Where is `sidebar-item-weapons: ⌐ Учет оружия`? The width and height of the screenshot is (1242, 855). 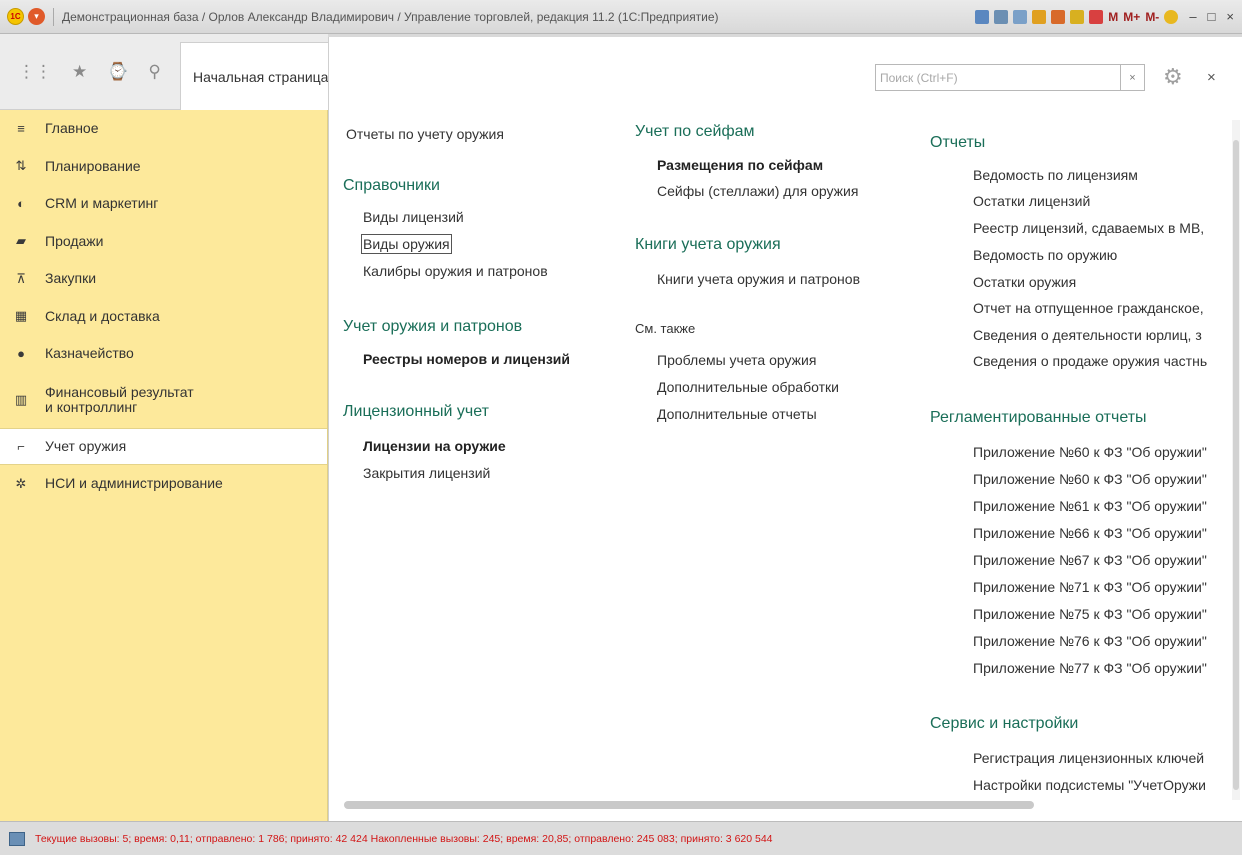 sidebar-item-weapons: ⌐ Учет оружия is located at coordinates (163, 446).